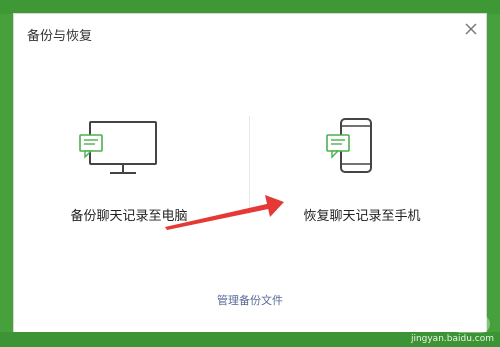 Image resolution: width=500 pixels, height=347 pixels. Describe the element at coordinates (471, 324) in the screenshot. I see `watermark-logo` at that location.